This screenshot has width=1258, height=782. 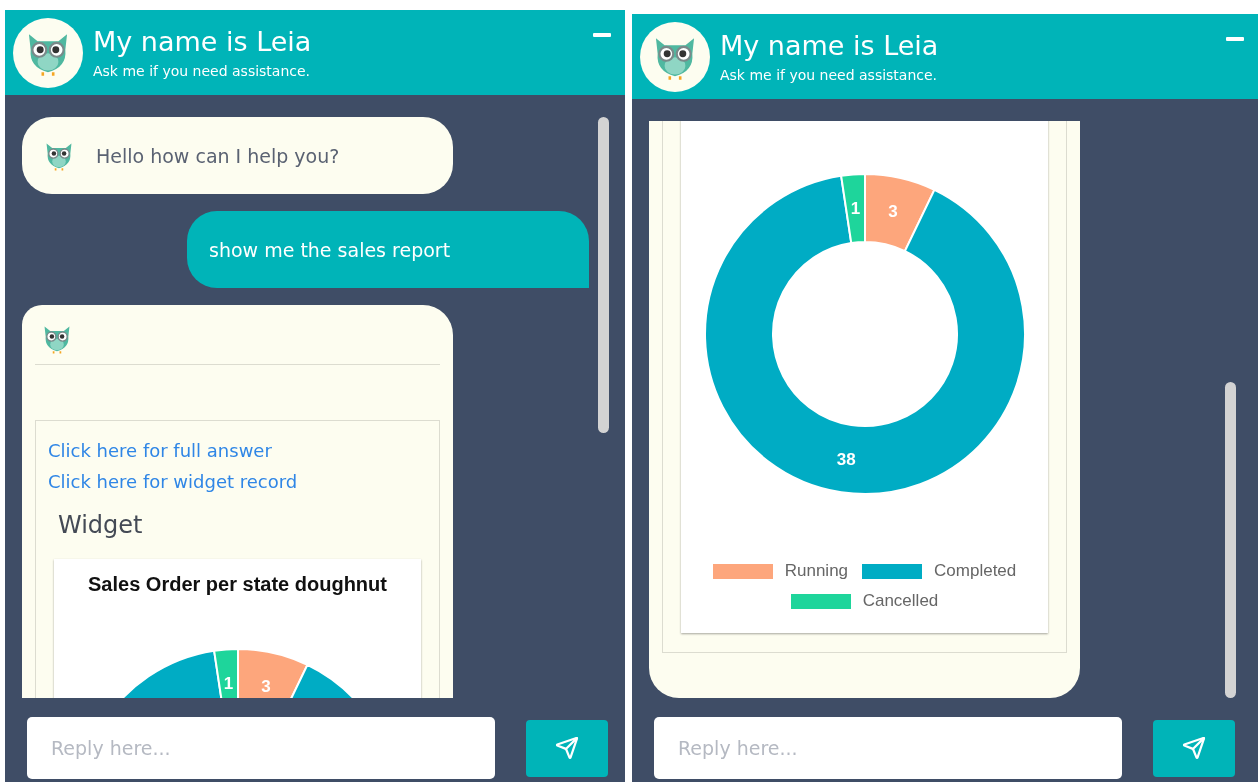 What do you see at coordinates (218, 155) in the screenshot?
I see `message-text: Hello how can I help you?` at bounding box center [218, 155].